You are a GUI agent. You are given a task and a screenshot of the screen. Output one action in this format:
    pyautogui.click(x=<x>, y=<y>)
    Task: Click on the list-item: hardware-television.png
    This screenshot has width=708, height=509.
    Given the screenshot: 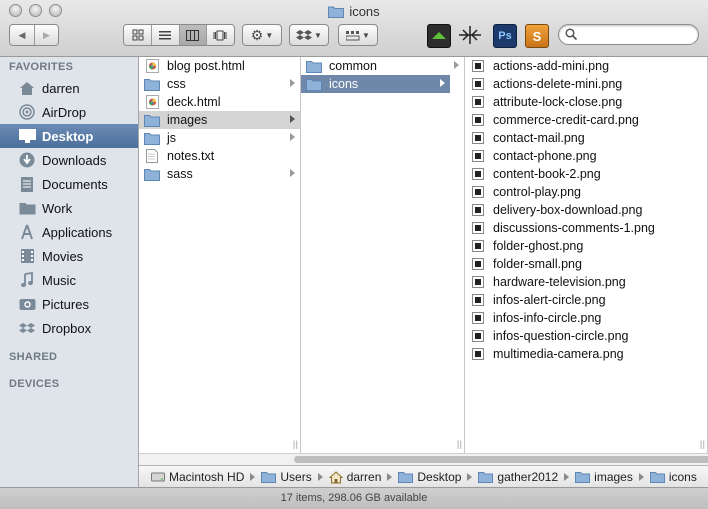 What is the action you would take?
    pyautogui.click(x=586, y=282)
    